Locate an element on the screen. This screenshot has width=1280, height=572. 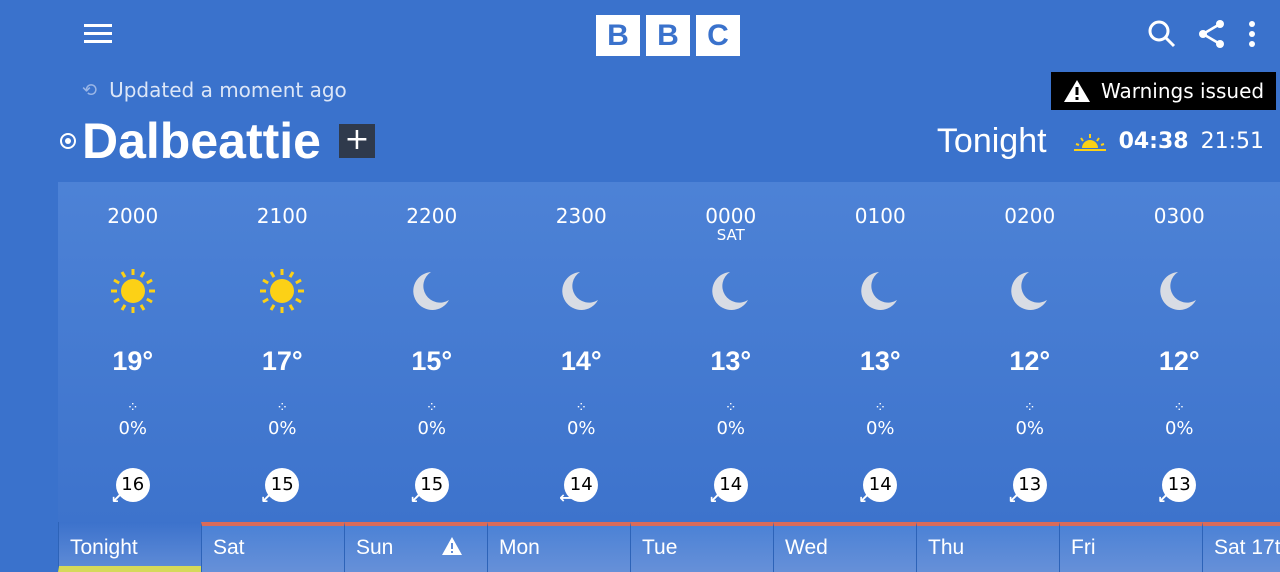
tab-label: Mon is located at coordinates (519, 547).